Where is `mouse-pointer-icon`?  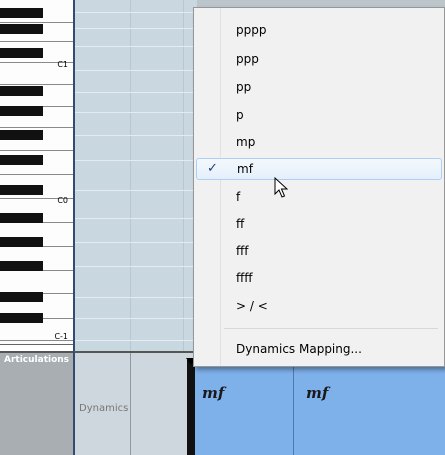
mouse-pointer-icon is located at coordinates (281, 187).